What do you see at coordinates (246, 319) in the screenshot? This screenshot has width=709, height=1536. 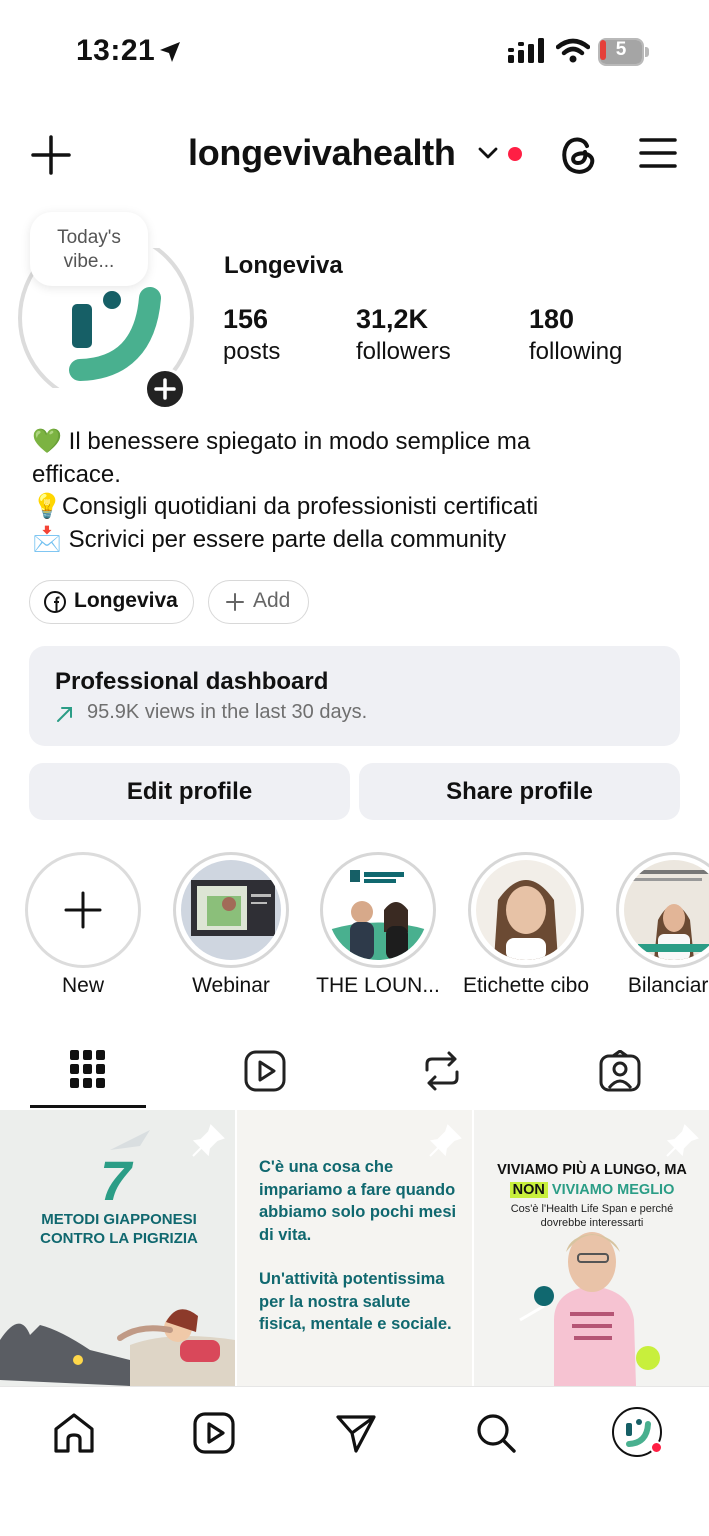 I see `stat-number: 156` at bounding box center [246, 319].